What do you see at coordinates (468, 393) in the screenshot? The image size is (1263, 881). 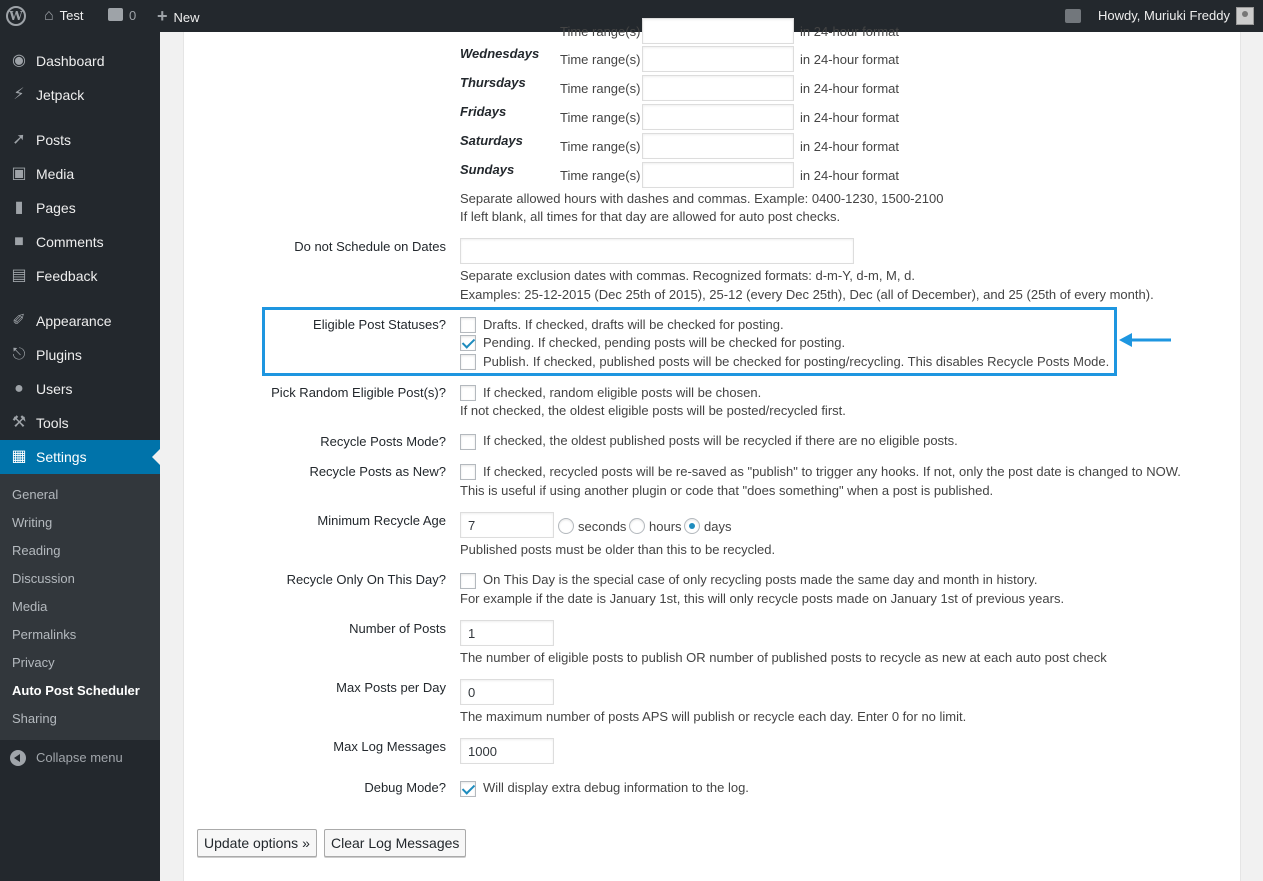 I see `random-posts-checkbox` at bounding box center [468, 393].